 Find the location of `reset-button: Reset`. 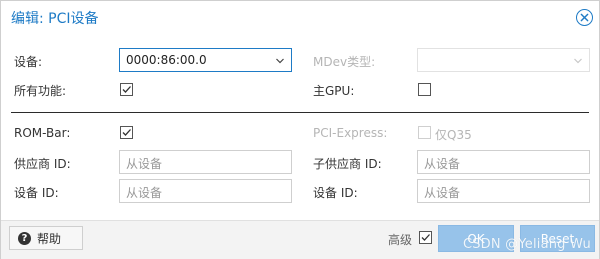

reset-button: Reset is located at coordinates (557, 238).